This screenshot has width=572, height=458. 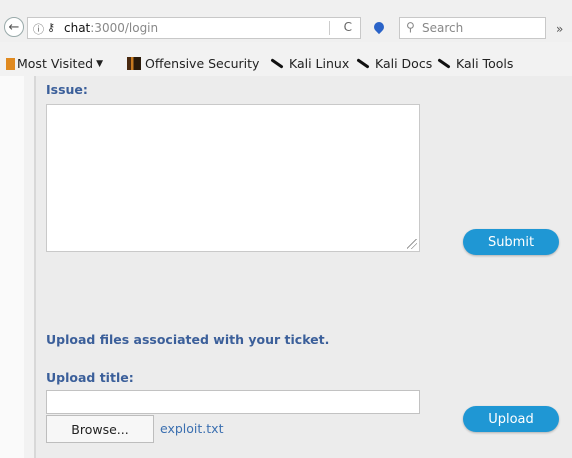 I want to click on bookmark-label: Kali Tools, so click(x=485, y=63).